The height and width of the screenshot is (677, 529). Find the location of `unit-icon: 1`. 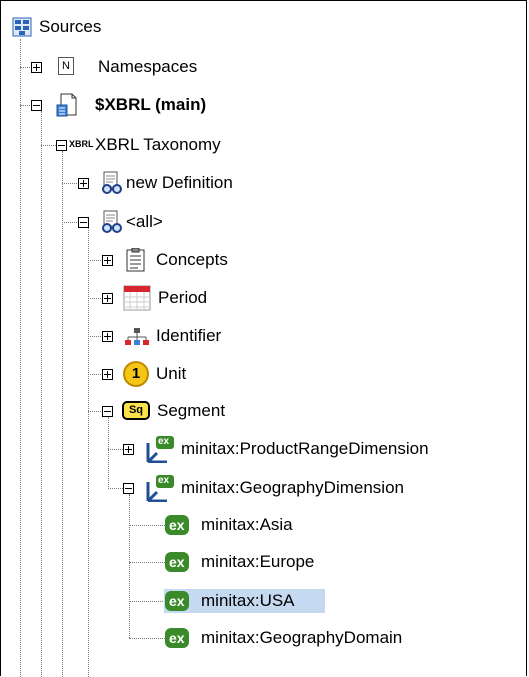

unit-icon: 1 is located at coordinates (136, 374).